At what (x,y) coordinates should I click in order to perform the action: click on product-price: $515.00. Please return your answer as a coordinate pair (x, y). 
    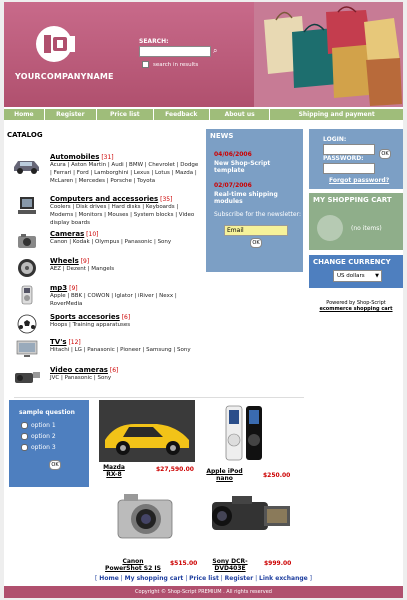
    Looking at the image, I should click on (184, 563).